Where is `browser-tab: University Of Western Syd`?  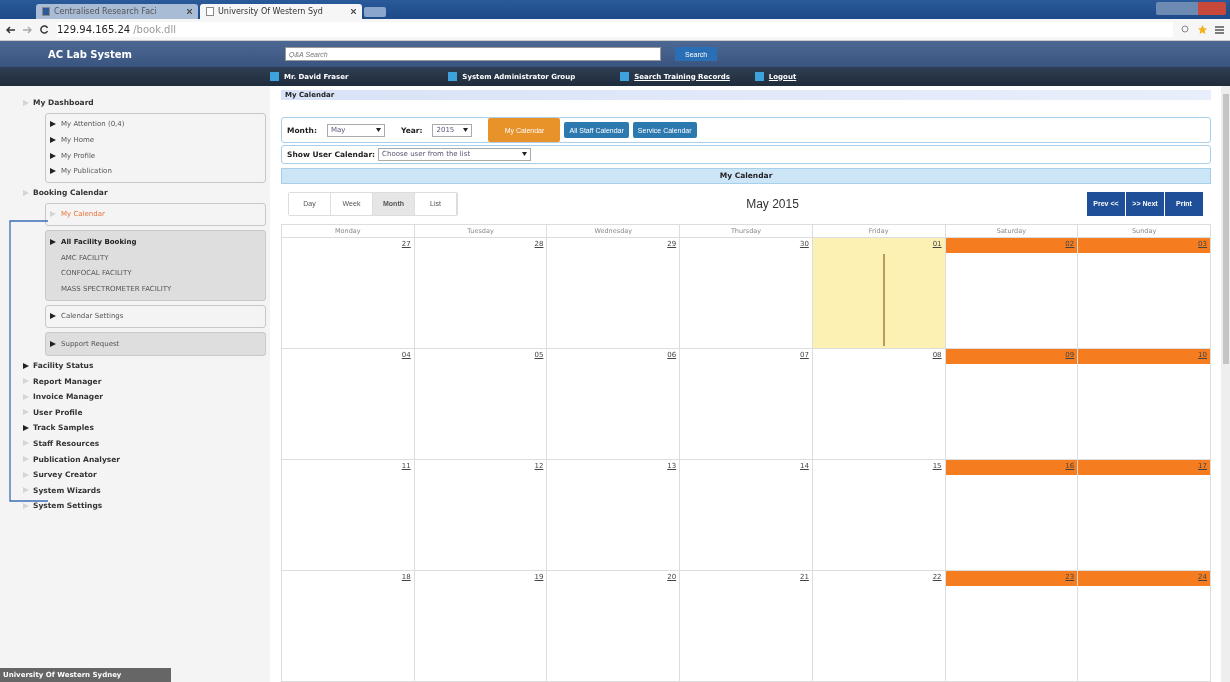
browser-tab: University Of Western Syd is located at coordinates (281, 11).